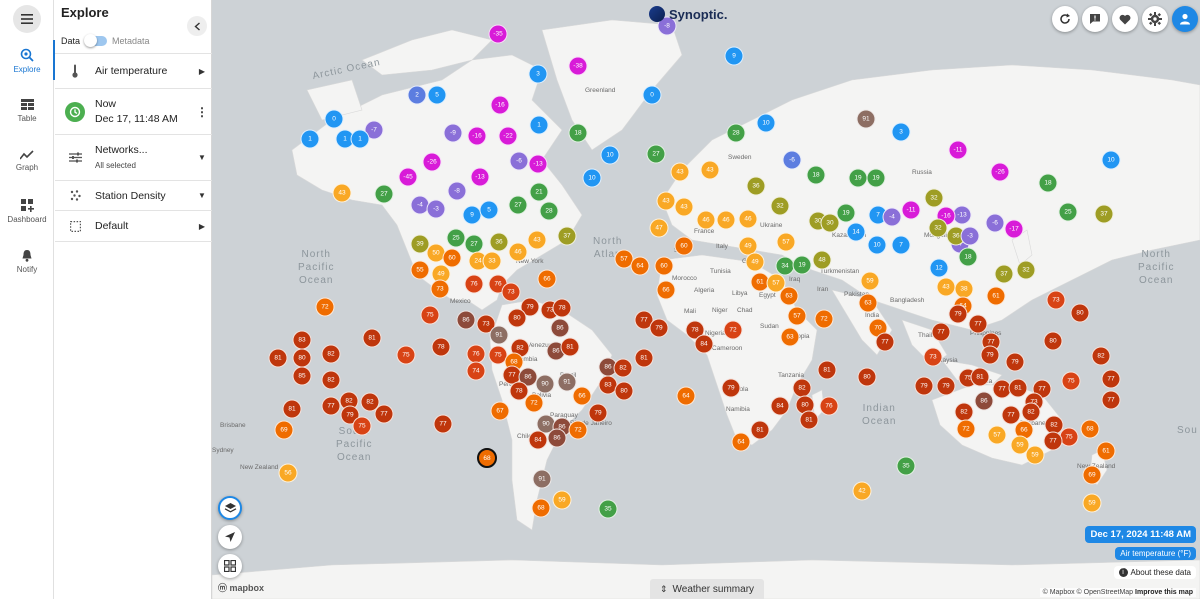 This screenshot has width=1200, height=599. I want to click on attribution-text: © Mapbox © OpenStreetMap, so click(1088, 592).